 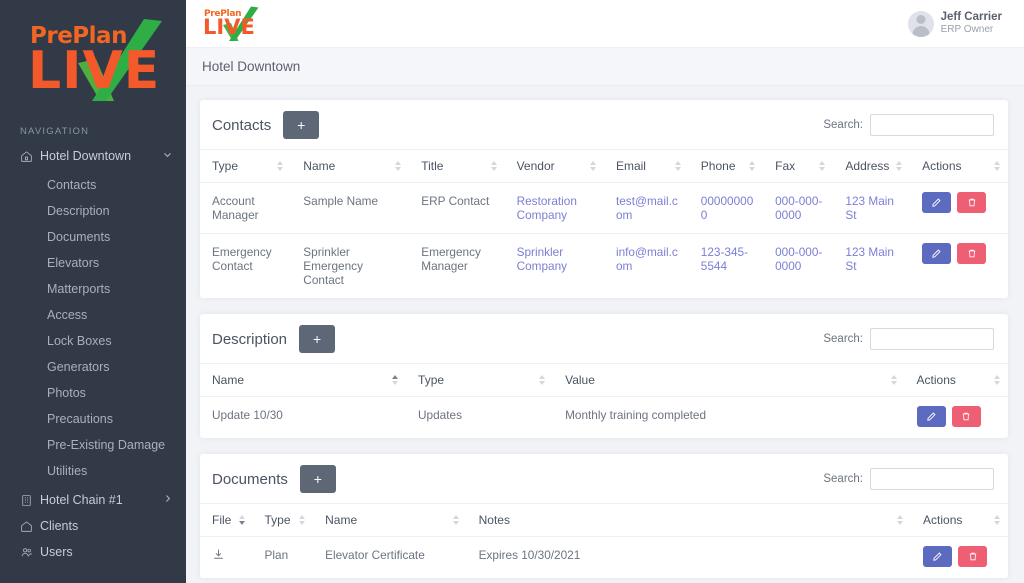 I want to click on sidebar-subitem-label: Pre-Existing Damage, so click(x=106, y=445).